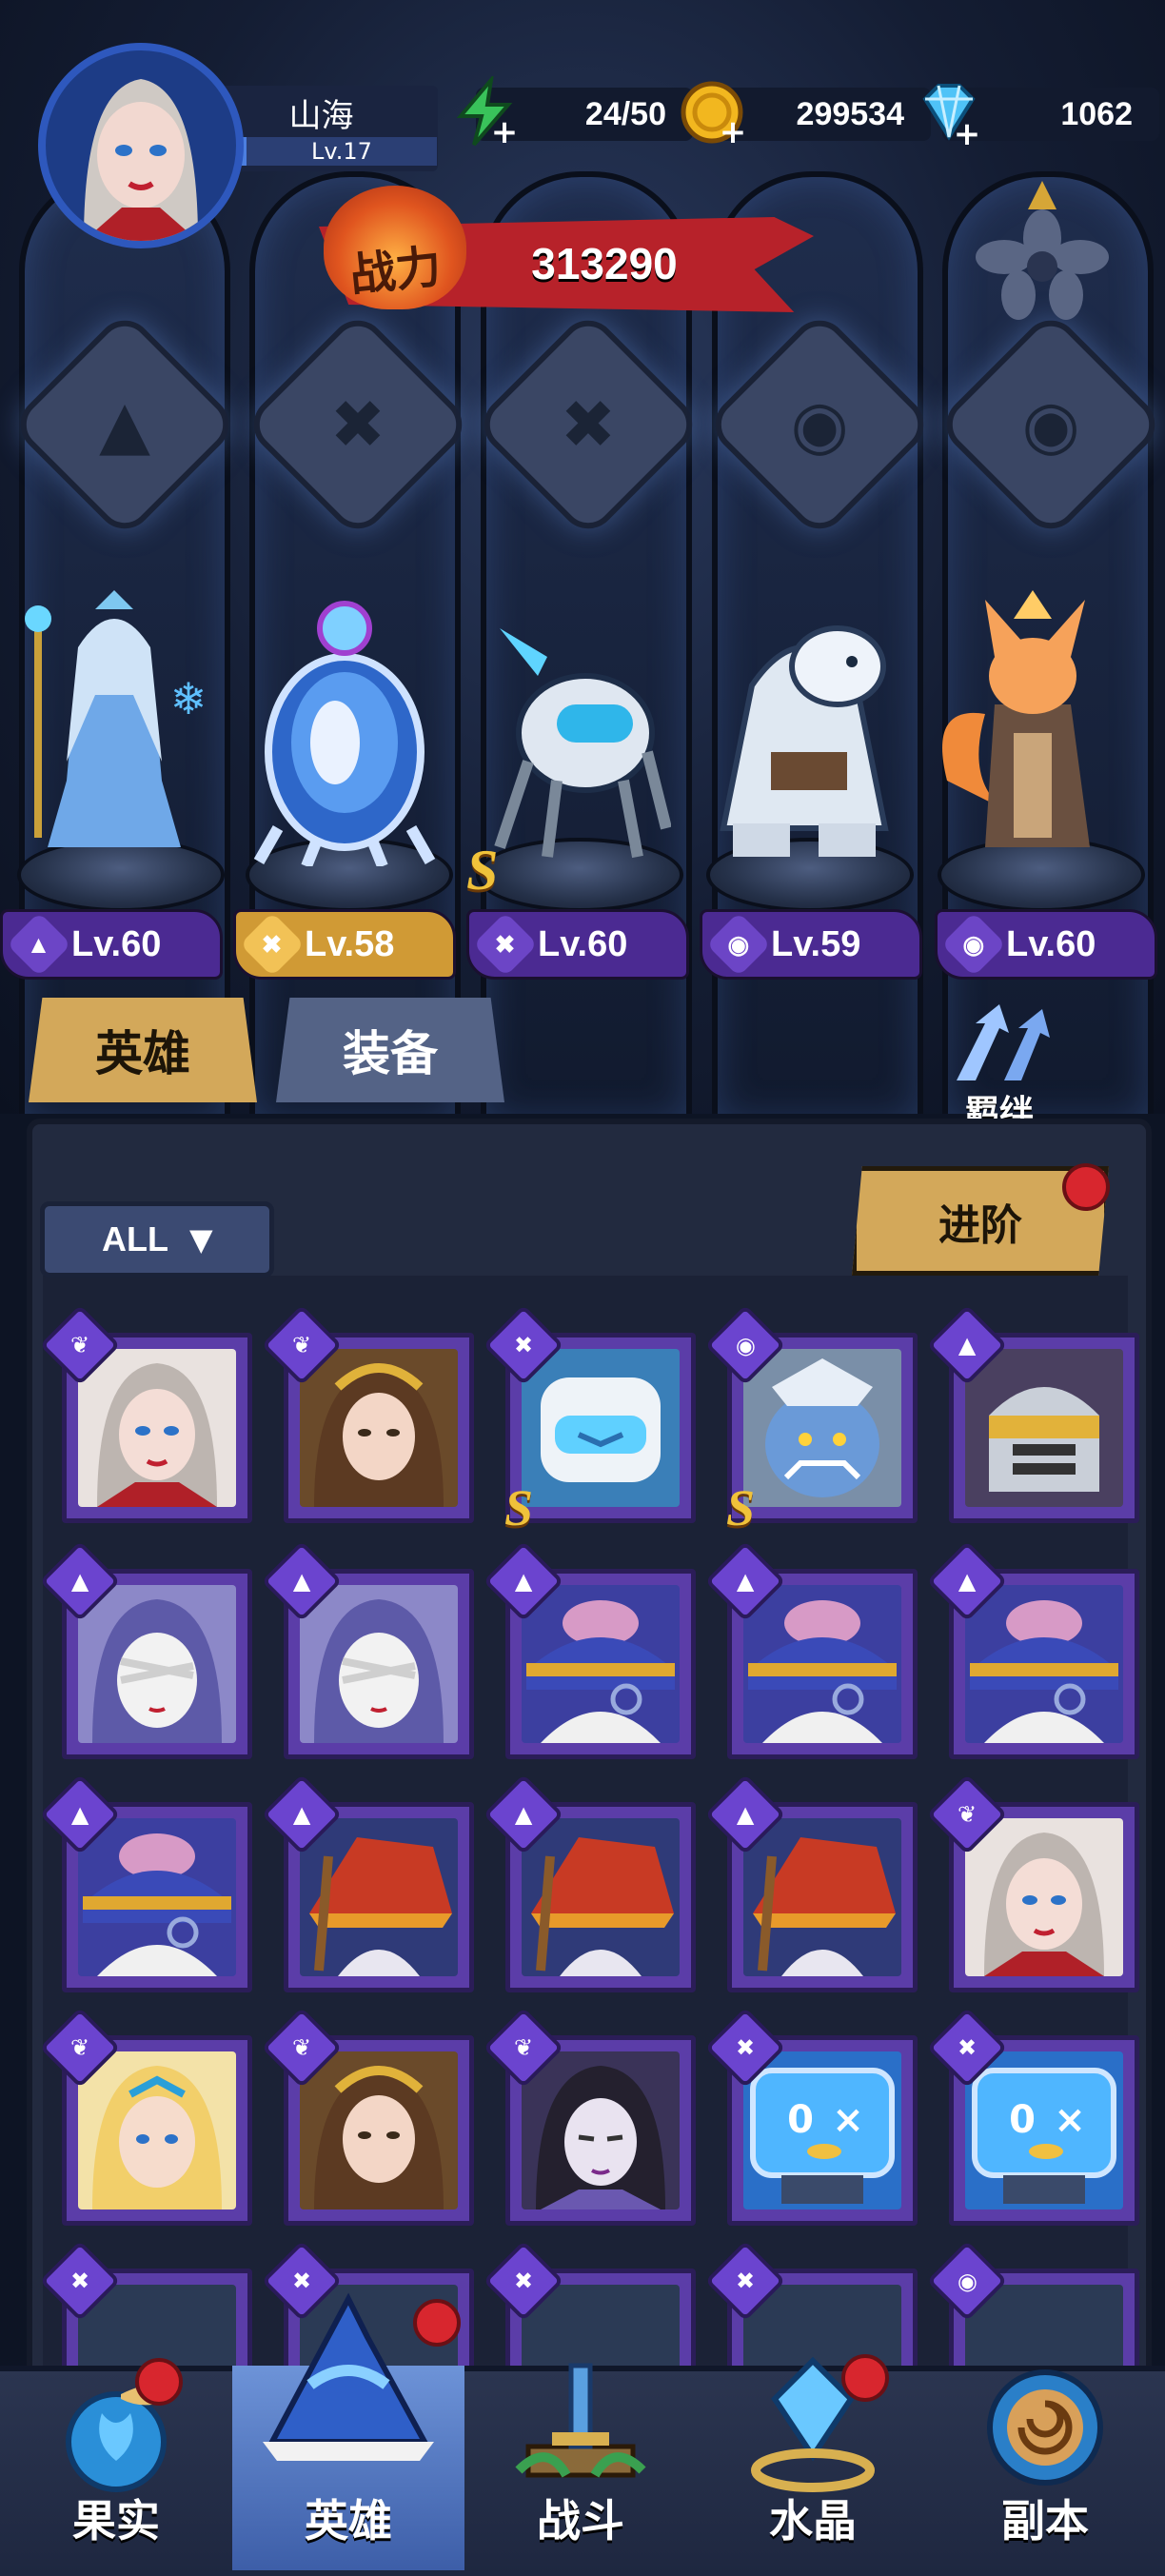  I want to click on power-label: 战力, so click(395, 271).